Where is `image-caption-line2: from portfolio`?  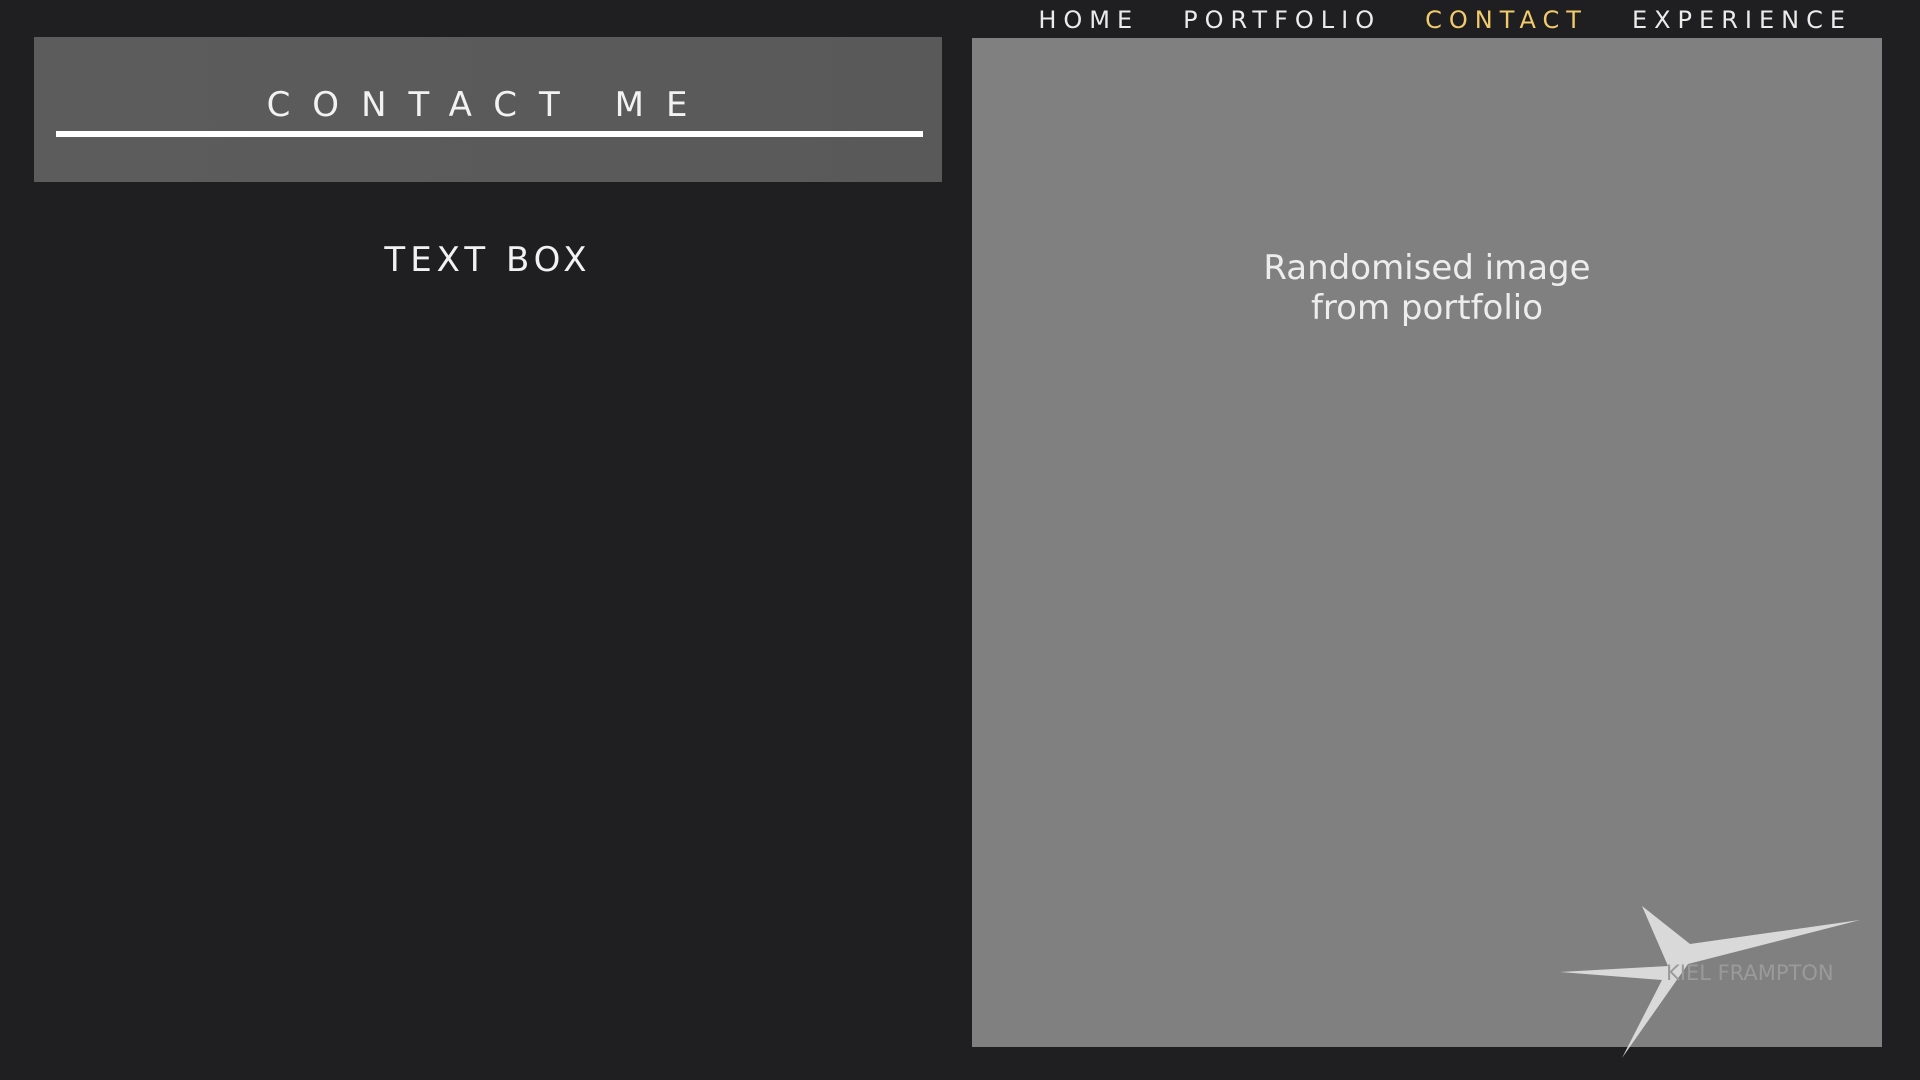 image-caption-line2: from portfolio is located at coordinates (1427, 308).